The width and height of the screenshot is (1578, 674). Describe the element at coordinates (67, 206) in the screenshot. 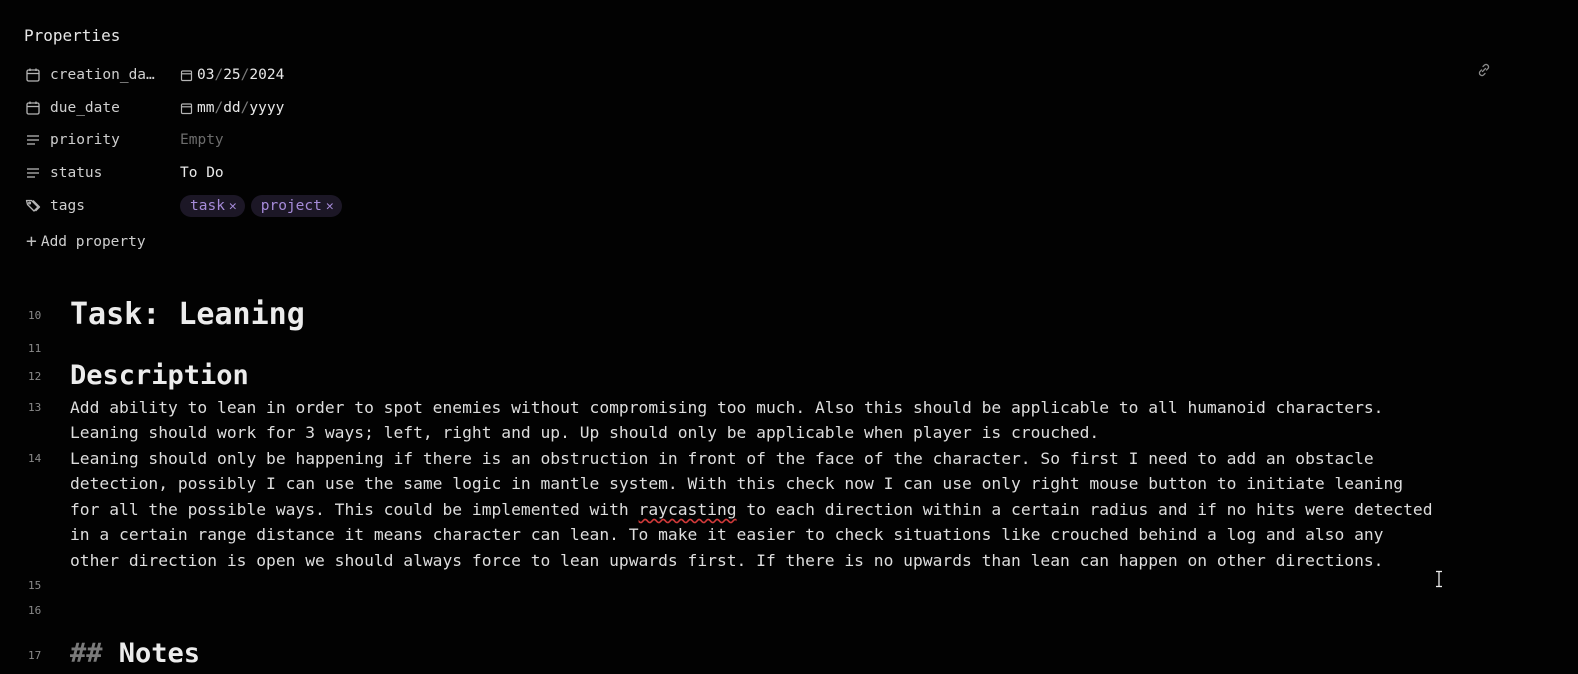

I see `property-key: tags` at that location.